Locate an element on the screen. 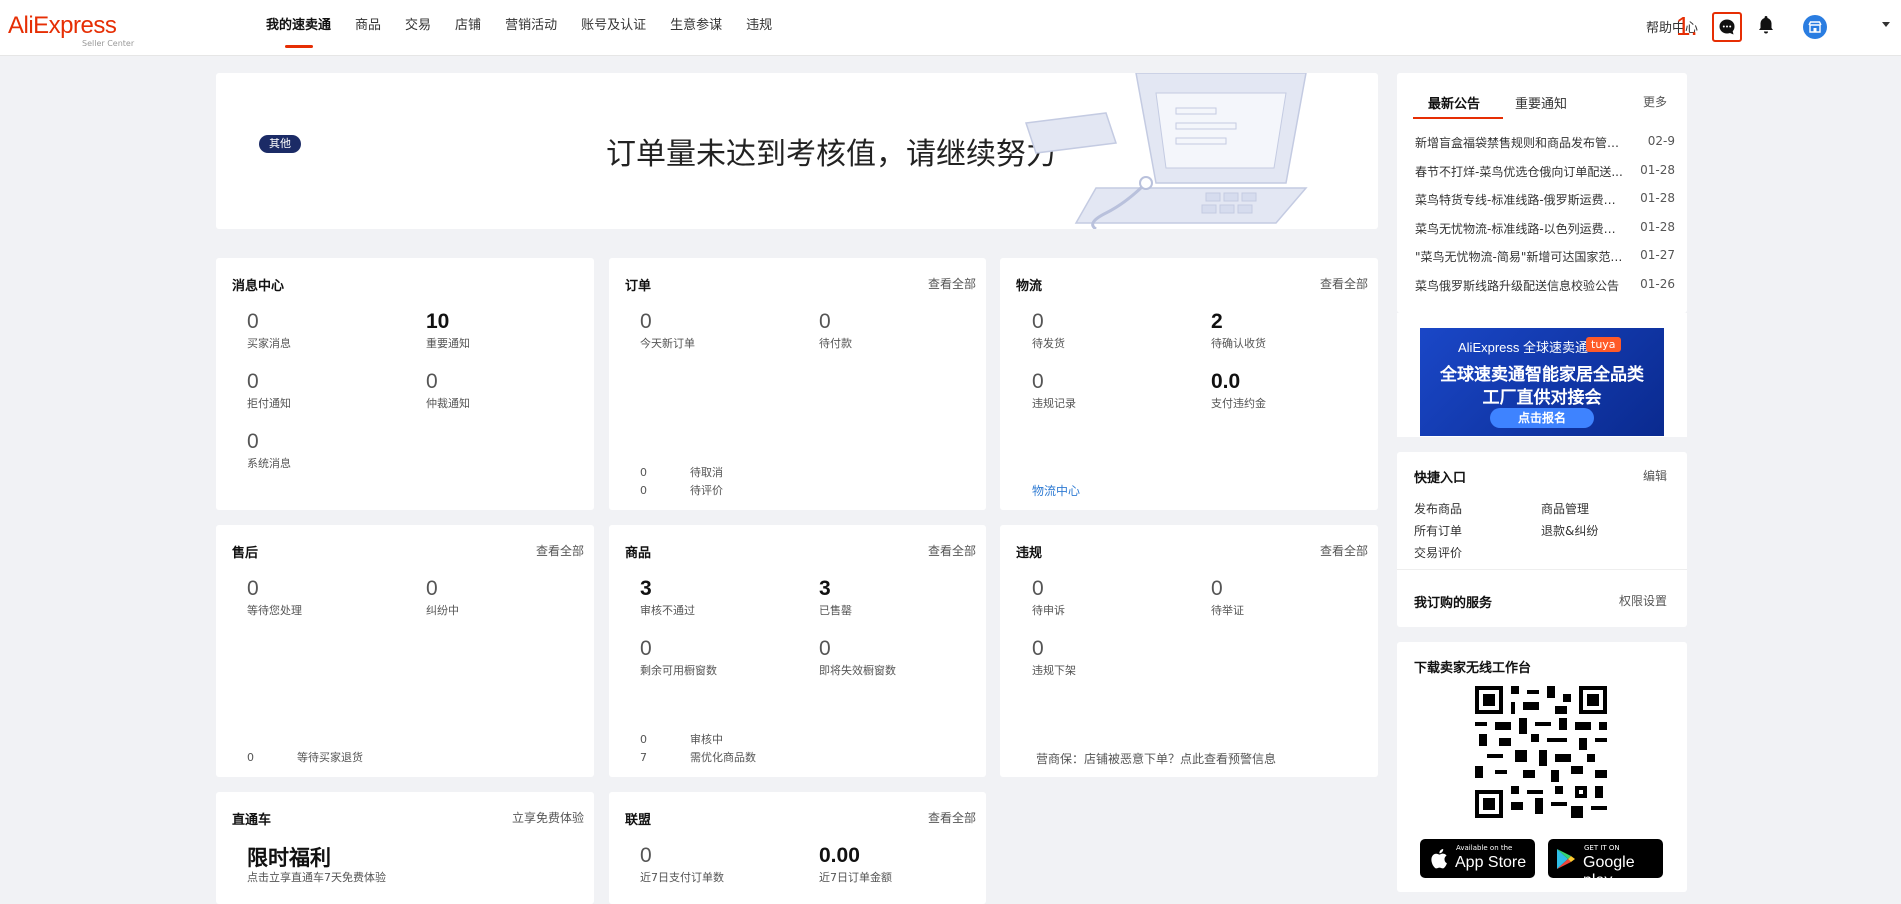 The height and width of the screenshot is (904, 1901). stat-awaiting-receipt: 2 待确认收货 is located at coordinates (1238, 330).